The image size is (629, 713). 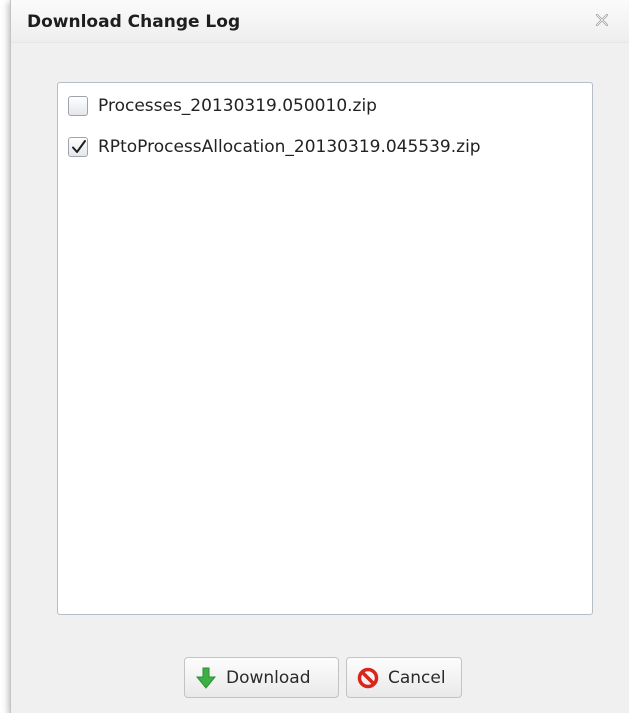 I want to click on download-arrow-icon, so click(x=206, y=678).